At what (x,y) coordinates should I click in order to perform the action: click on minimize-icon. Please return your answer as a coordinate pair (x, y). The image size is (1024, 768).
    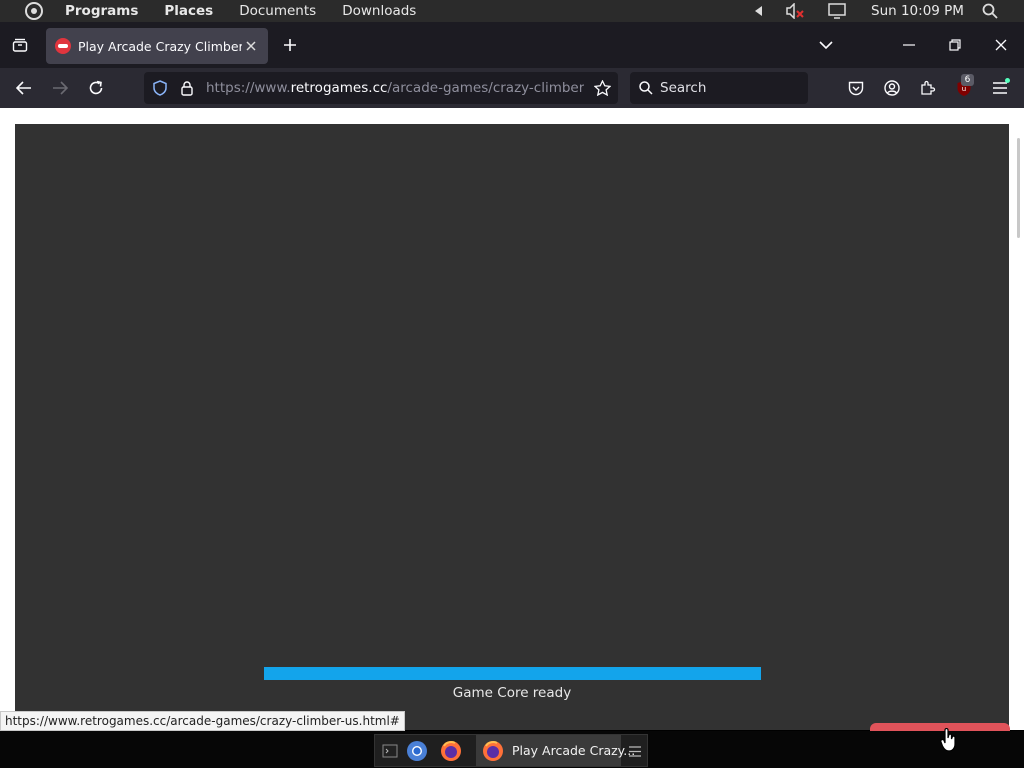
    Looking at the image, I should click on (909, 45).